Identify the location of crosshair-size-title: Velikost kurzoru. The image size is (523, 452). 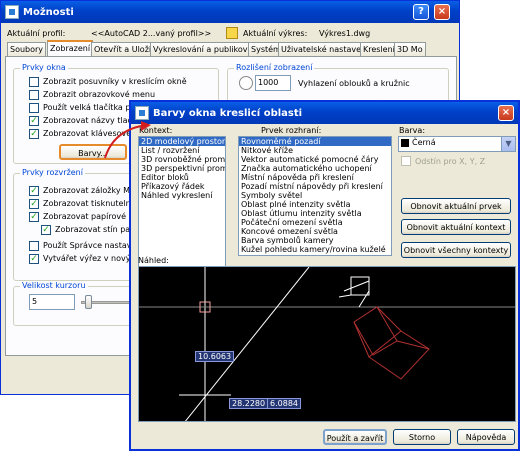
(54, 285).